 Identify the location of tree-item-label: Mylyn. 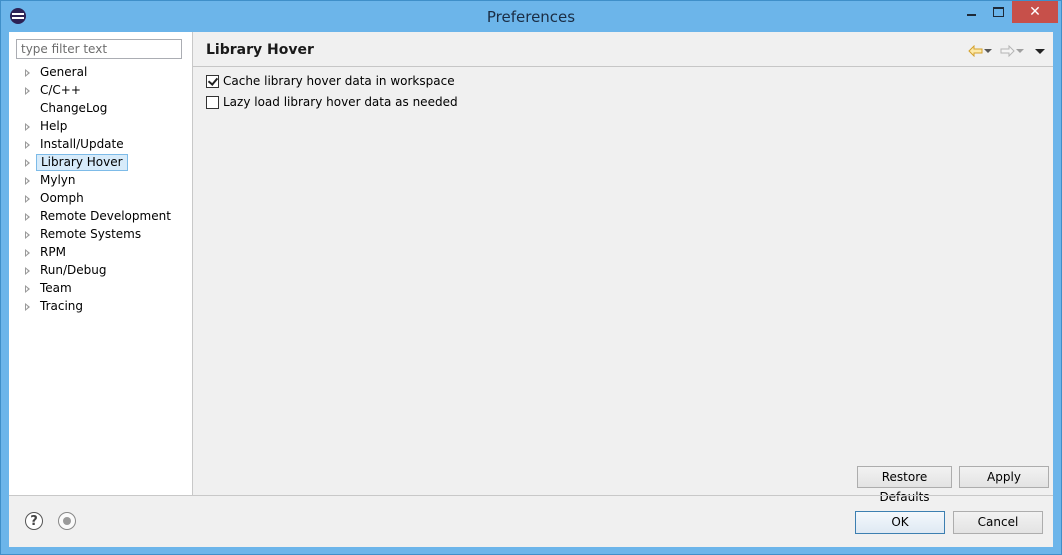
(58, 180).